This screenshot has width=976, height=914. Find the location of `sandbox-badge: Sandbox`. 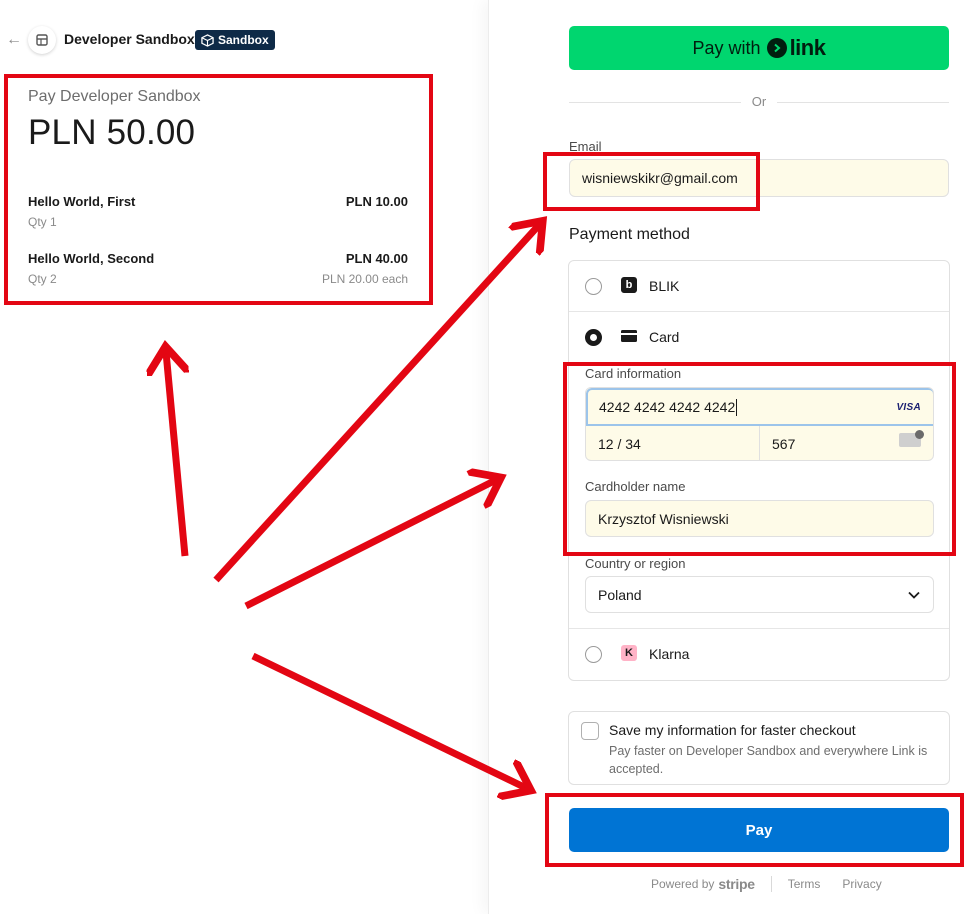

sandbox-badge: Sandbox is located at coordinates (235, 40).